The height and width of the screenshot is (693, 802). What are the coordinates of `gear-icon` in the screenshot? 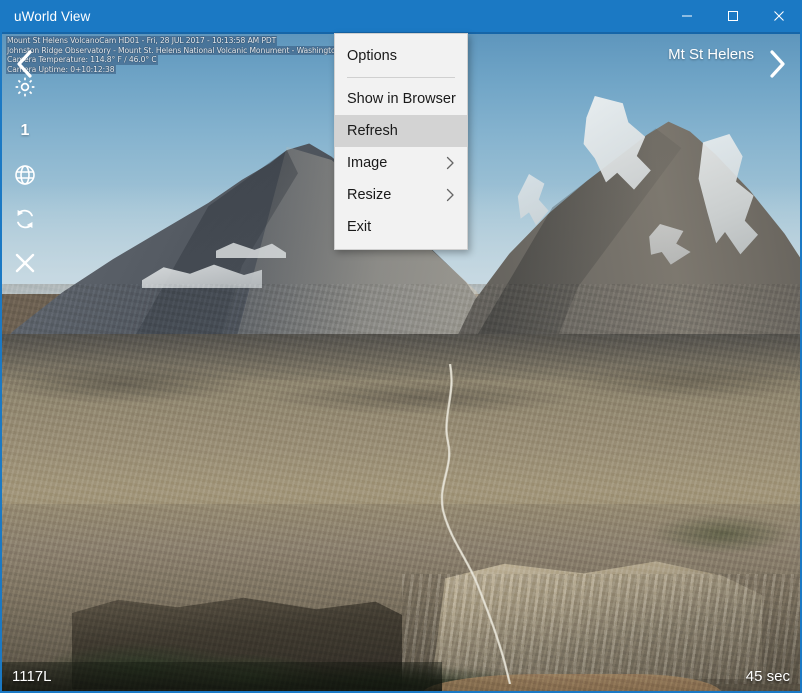 It's located at (25, 87).